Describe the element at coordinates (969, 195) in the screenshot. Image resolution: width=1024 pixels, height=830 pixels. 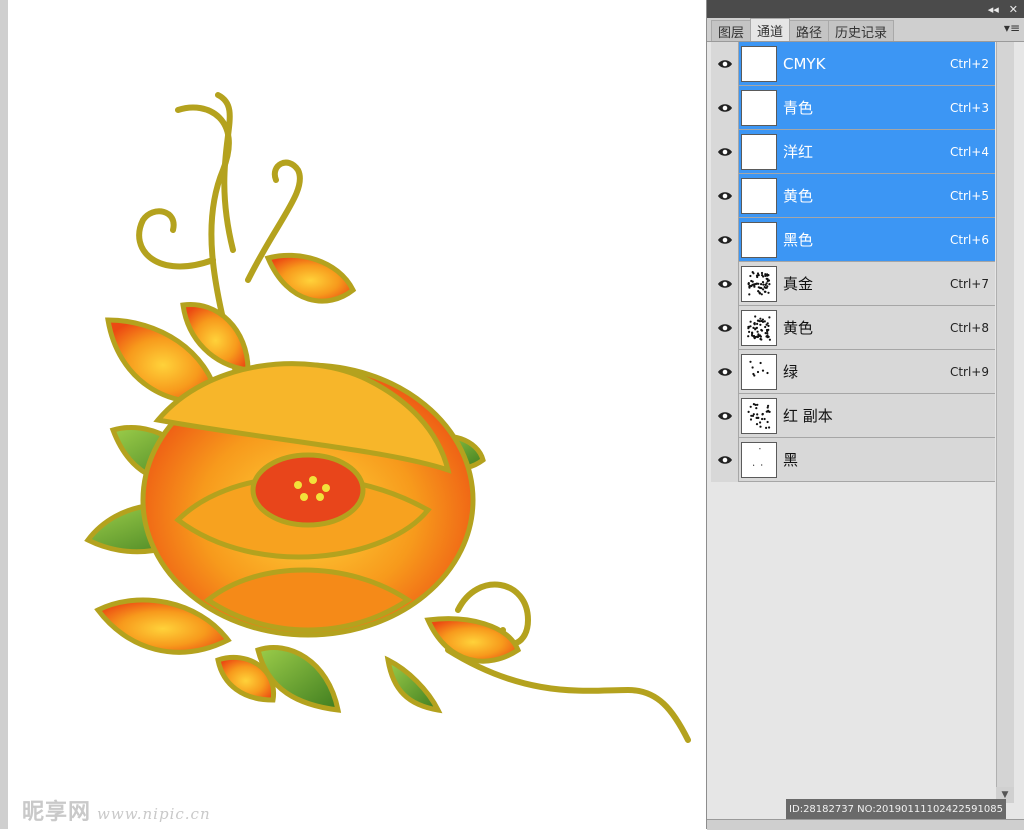
I see `channel-shortcut: Ctrl+5` at that location.